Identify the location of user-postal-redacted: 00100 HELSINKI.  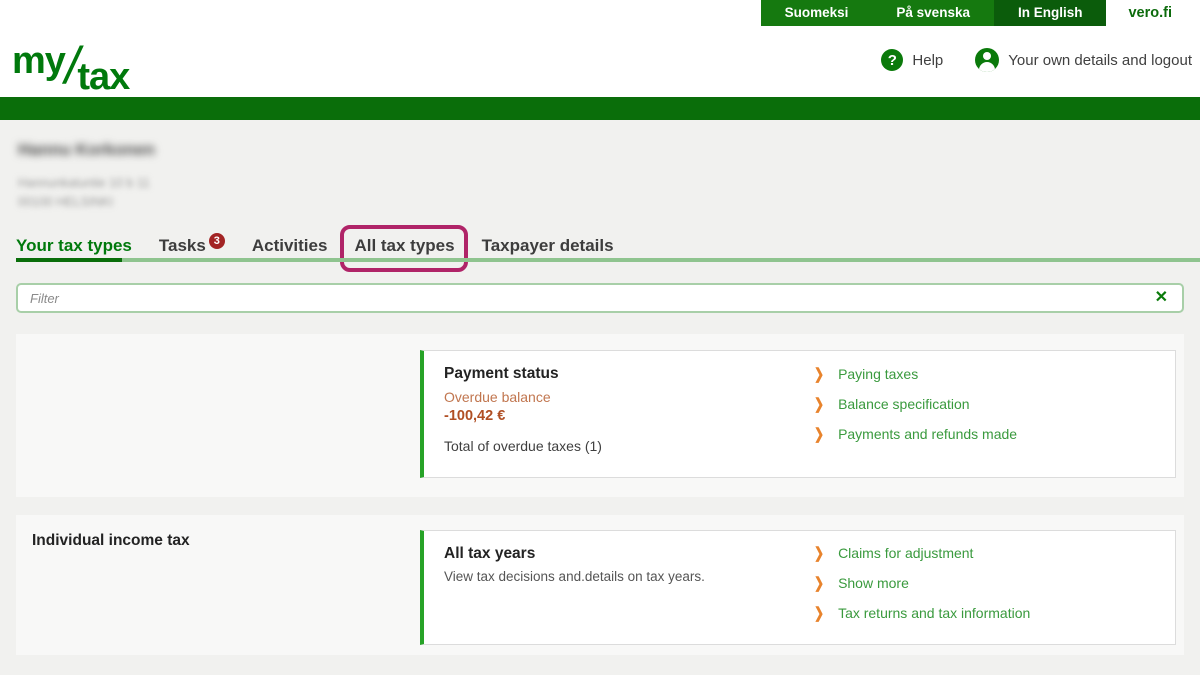
(66, 202).